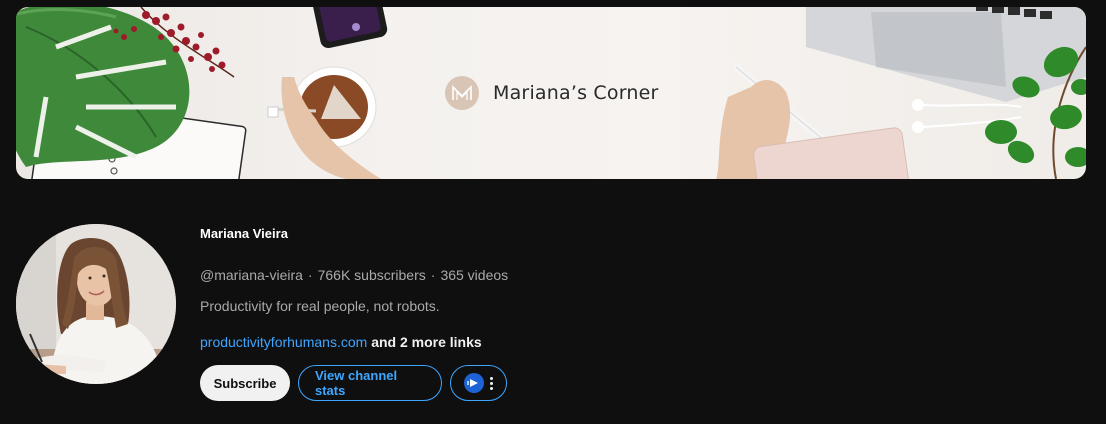 Image resolution: width=1106 pixels, height=424 pixels. What do you see at coordinates (576, 93) in the screenshot?
I see `banner-brand-name: Mariana’s Corner` at bounding box center [576, 93].